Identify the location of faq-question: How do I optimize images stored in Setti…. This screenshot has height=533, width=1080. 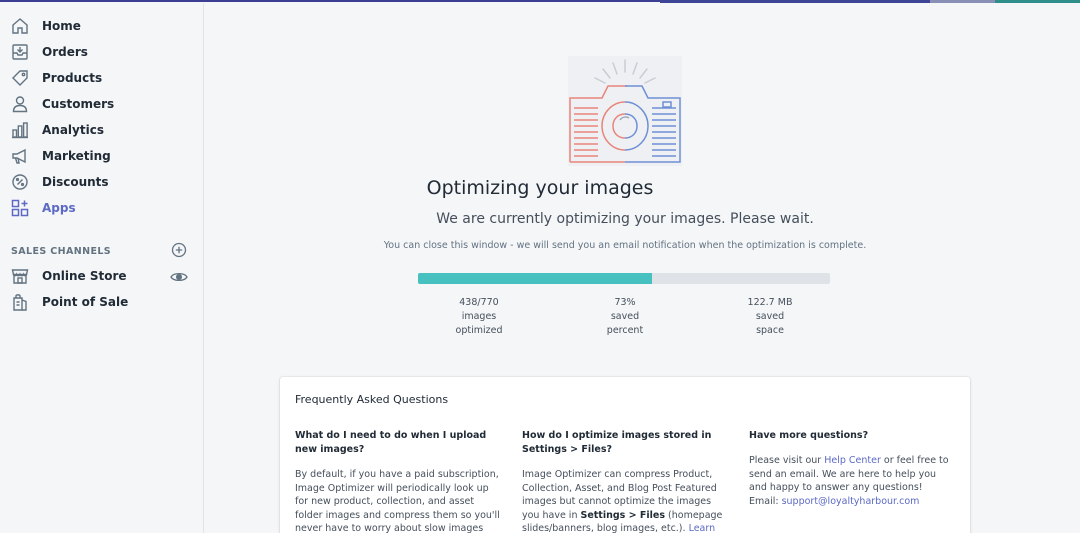
(617, 442).